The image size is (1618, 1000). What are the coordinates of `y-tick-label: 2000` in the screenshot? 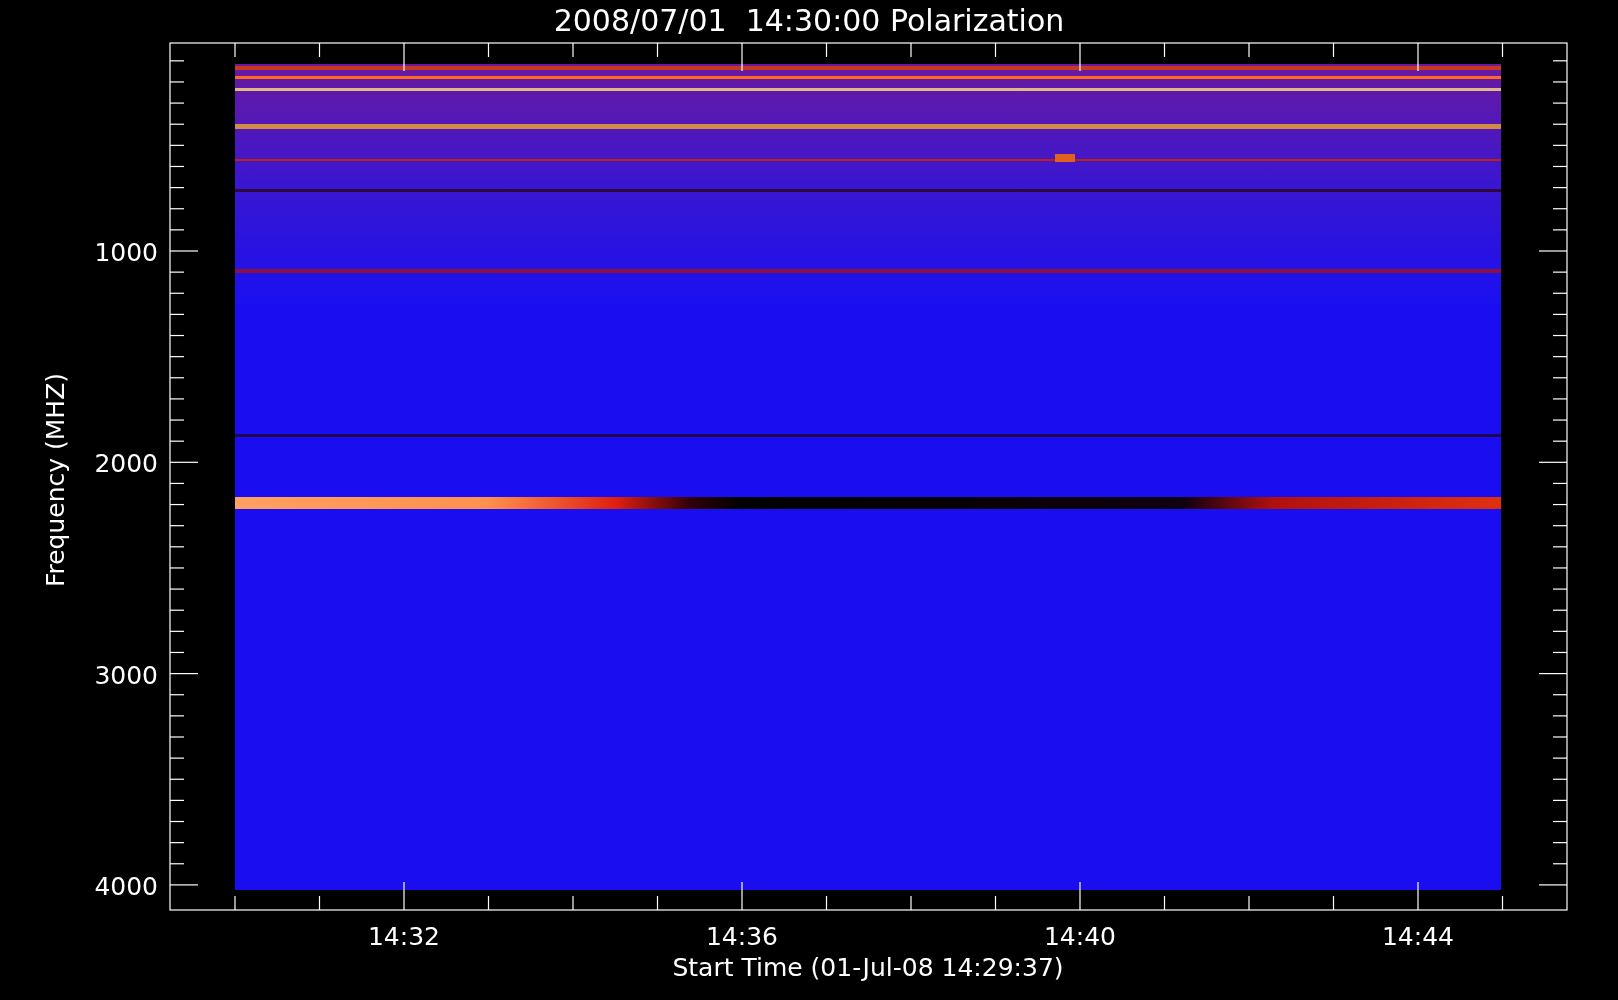 It's located at (126, 464).